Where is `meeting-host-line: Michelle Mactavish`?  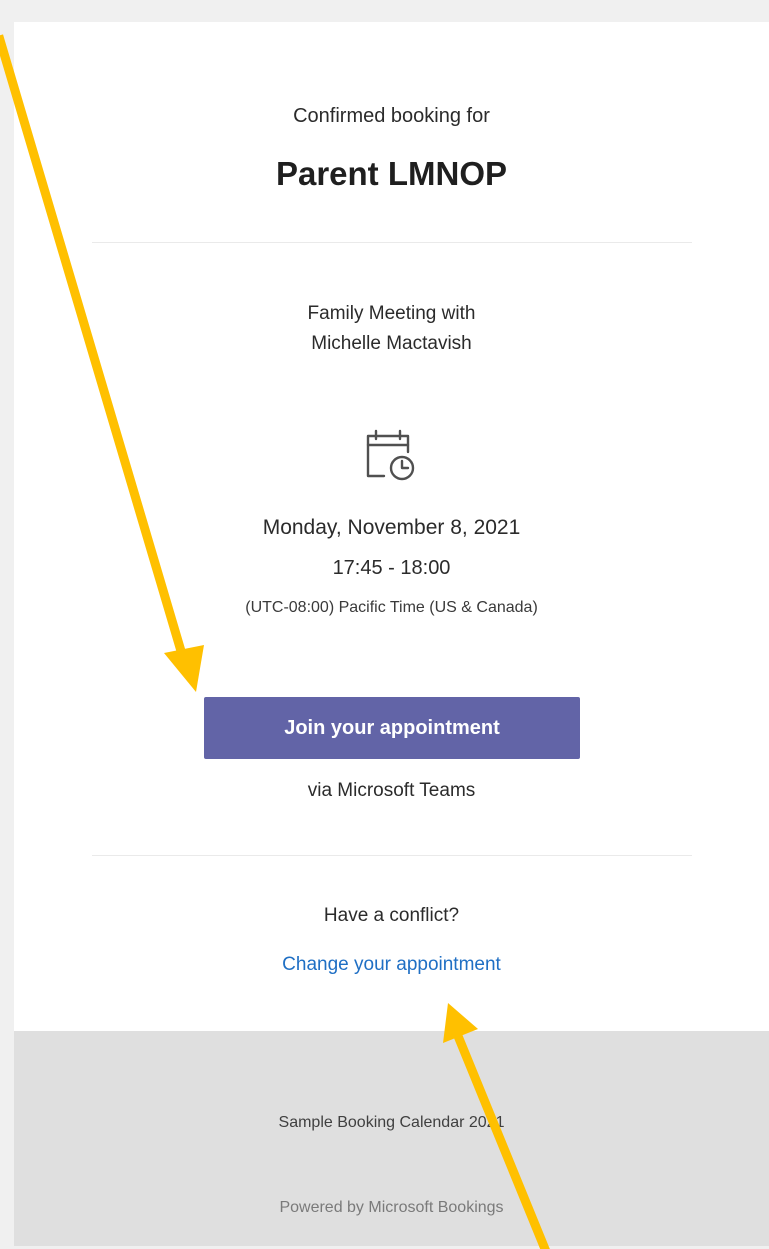
meeting-host-line: Michelle Mactavish is located at coordinates (391, 343).